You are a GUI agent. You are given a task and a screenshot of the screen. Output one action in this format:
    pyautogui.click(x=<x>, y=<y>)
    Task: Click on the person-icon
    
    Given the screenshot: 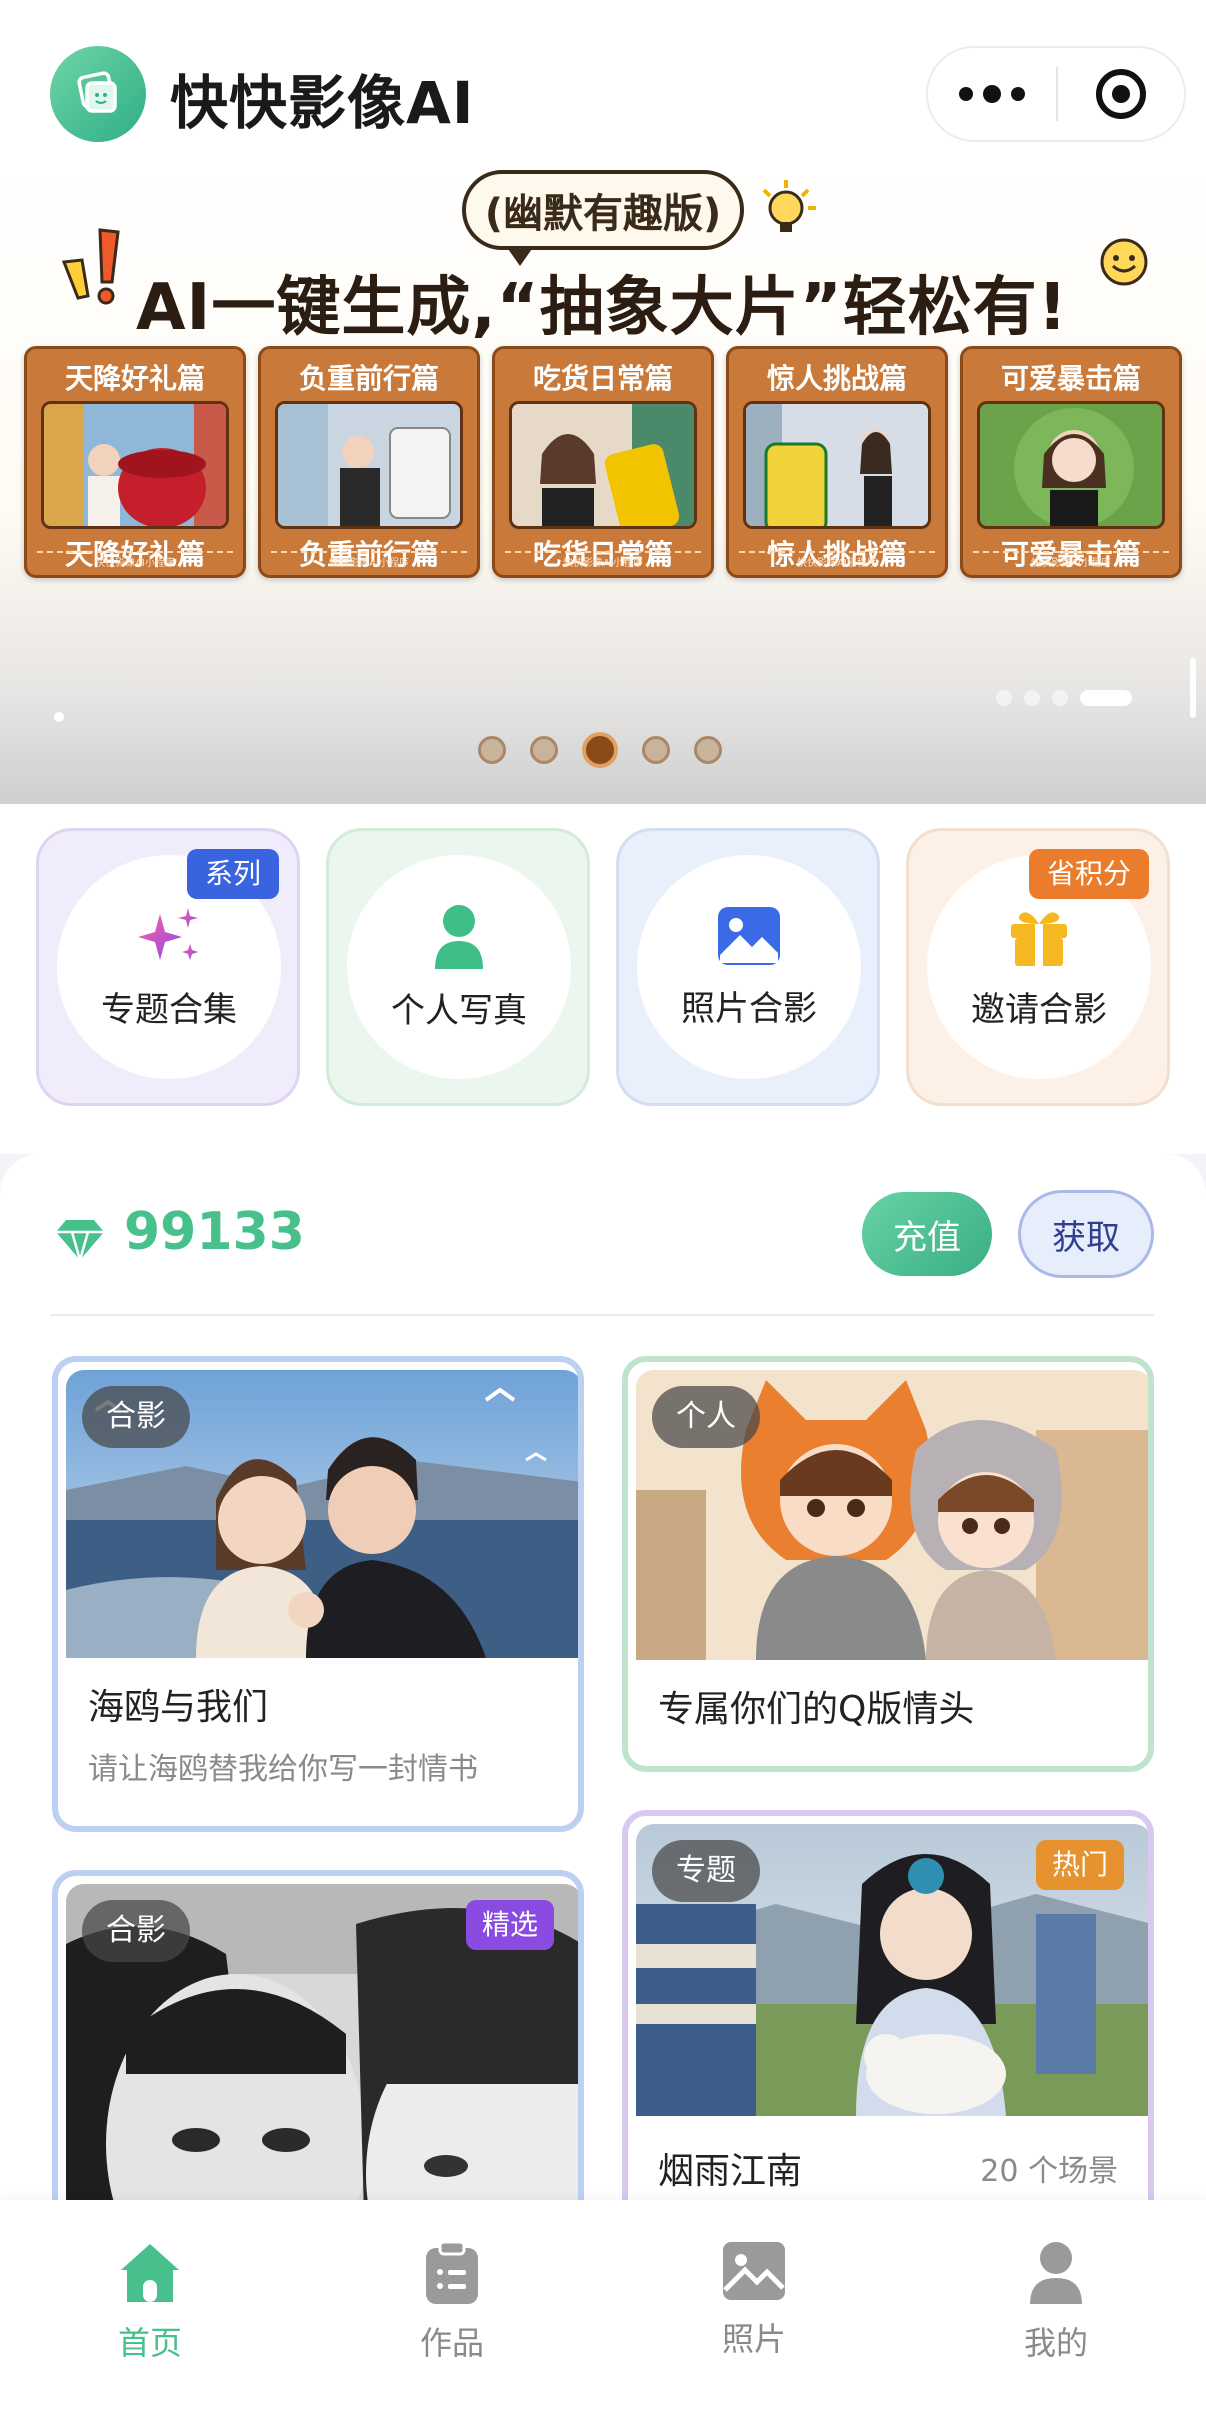 What is the action you would take?
    pyautogui.click(x=459, y=936)
    